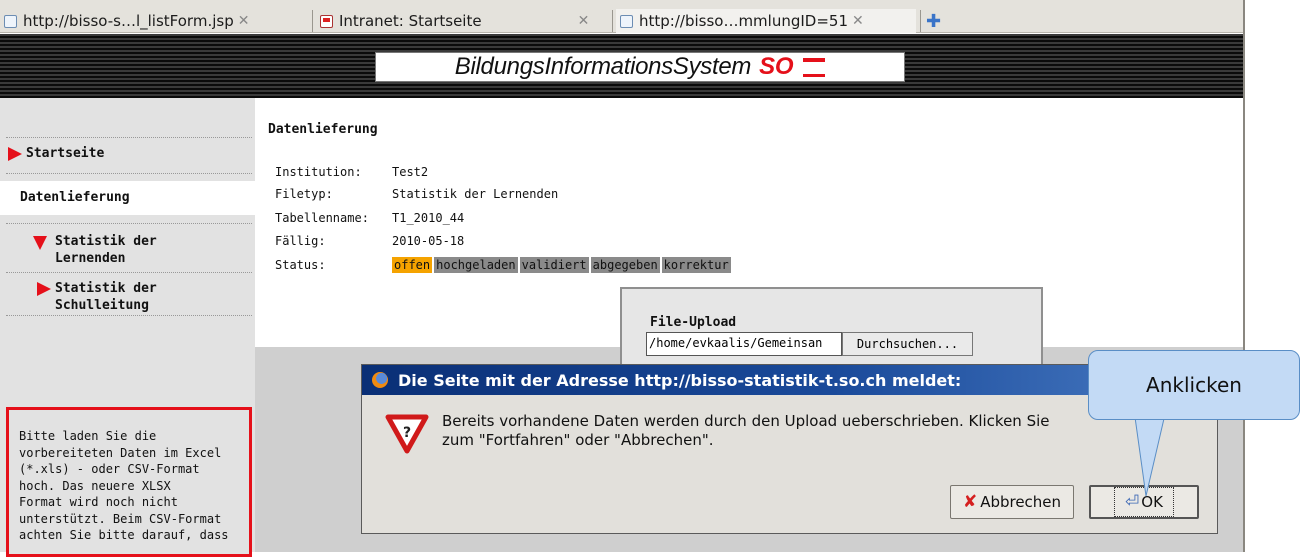 This screenshot has height=557, width=1302. Describe the element at coordinates (428, 241) in the screenshot. I see `field-value: 2010-05-18` at that location.